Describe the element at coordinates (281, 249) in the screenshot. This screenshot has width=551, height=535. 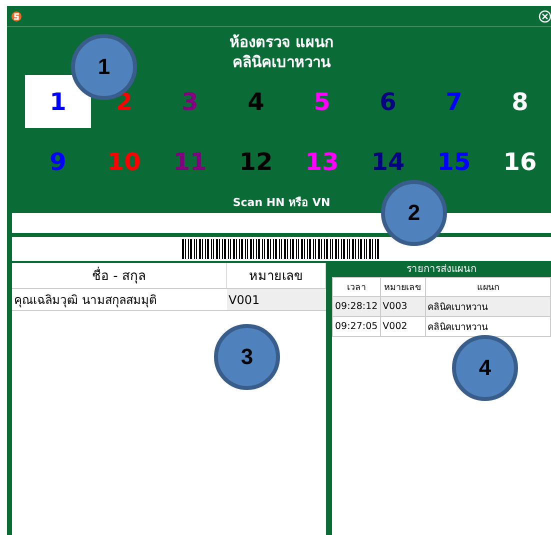
I see `barcode-icon` at that location.